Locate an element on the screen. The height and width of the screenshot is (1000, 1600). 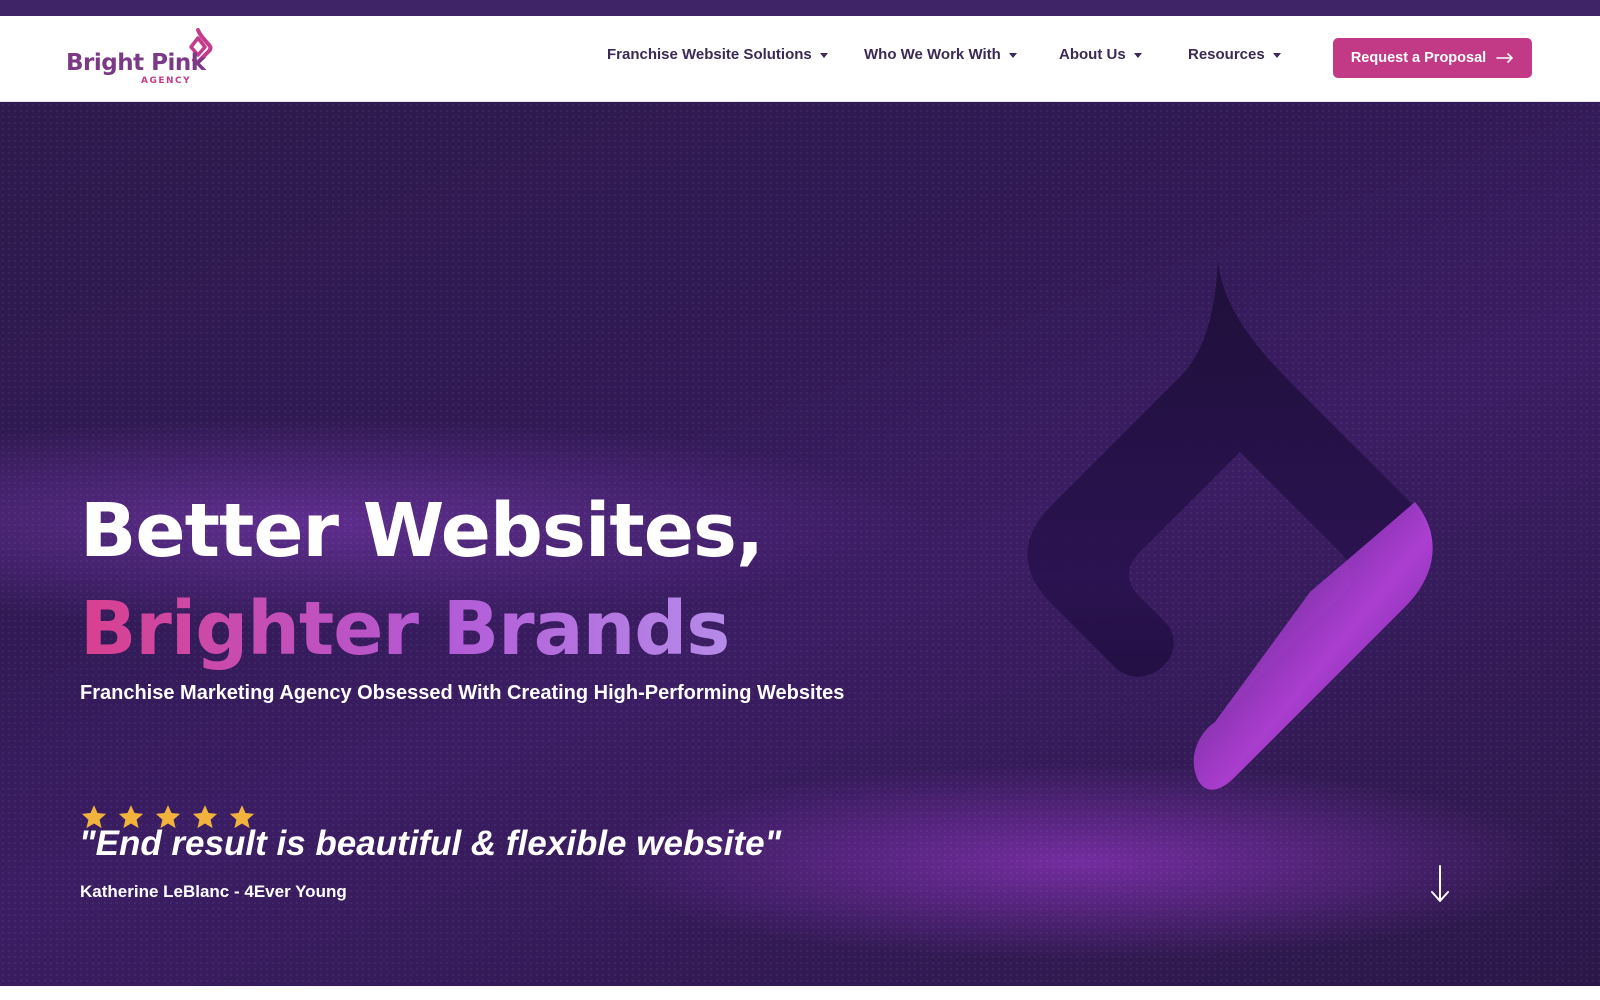
testimonial-author: Katherine LeBlanc - 4Ever Young is located at coordinates (213, 891).